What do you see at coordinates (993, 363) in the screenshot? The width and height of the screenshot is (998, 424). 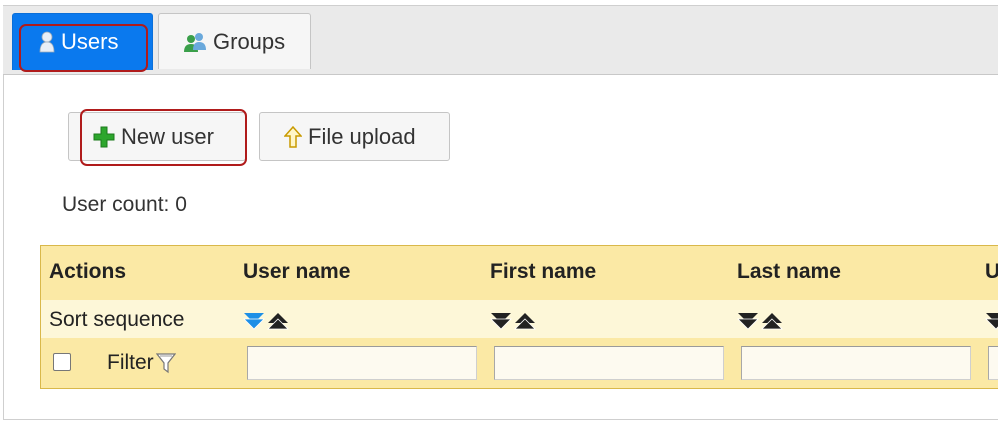 I see `filter-input-partial` at bounding box center [993, 363].